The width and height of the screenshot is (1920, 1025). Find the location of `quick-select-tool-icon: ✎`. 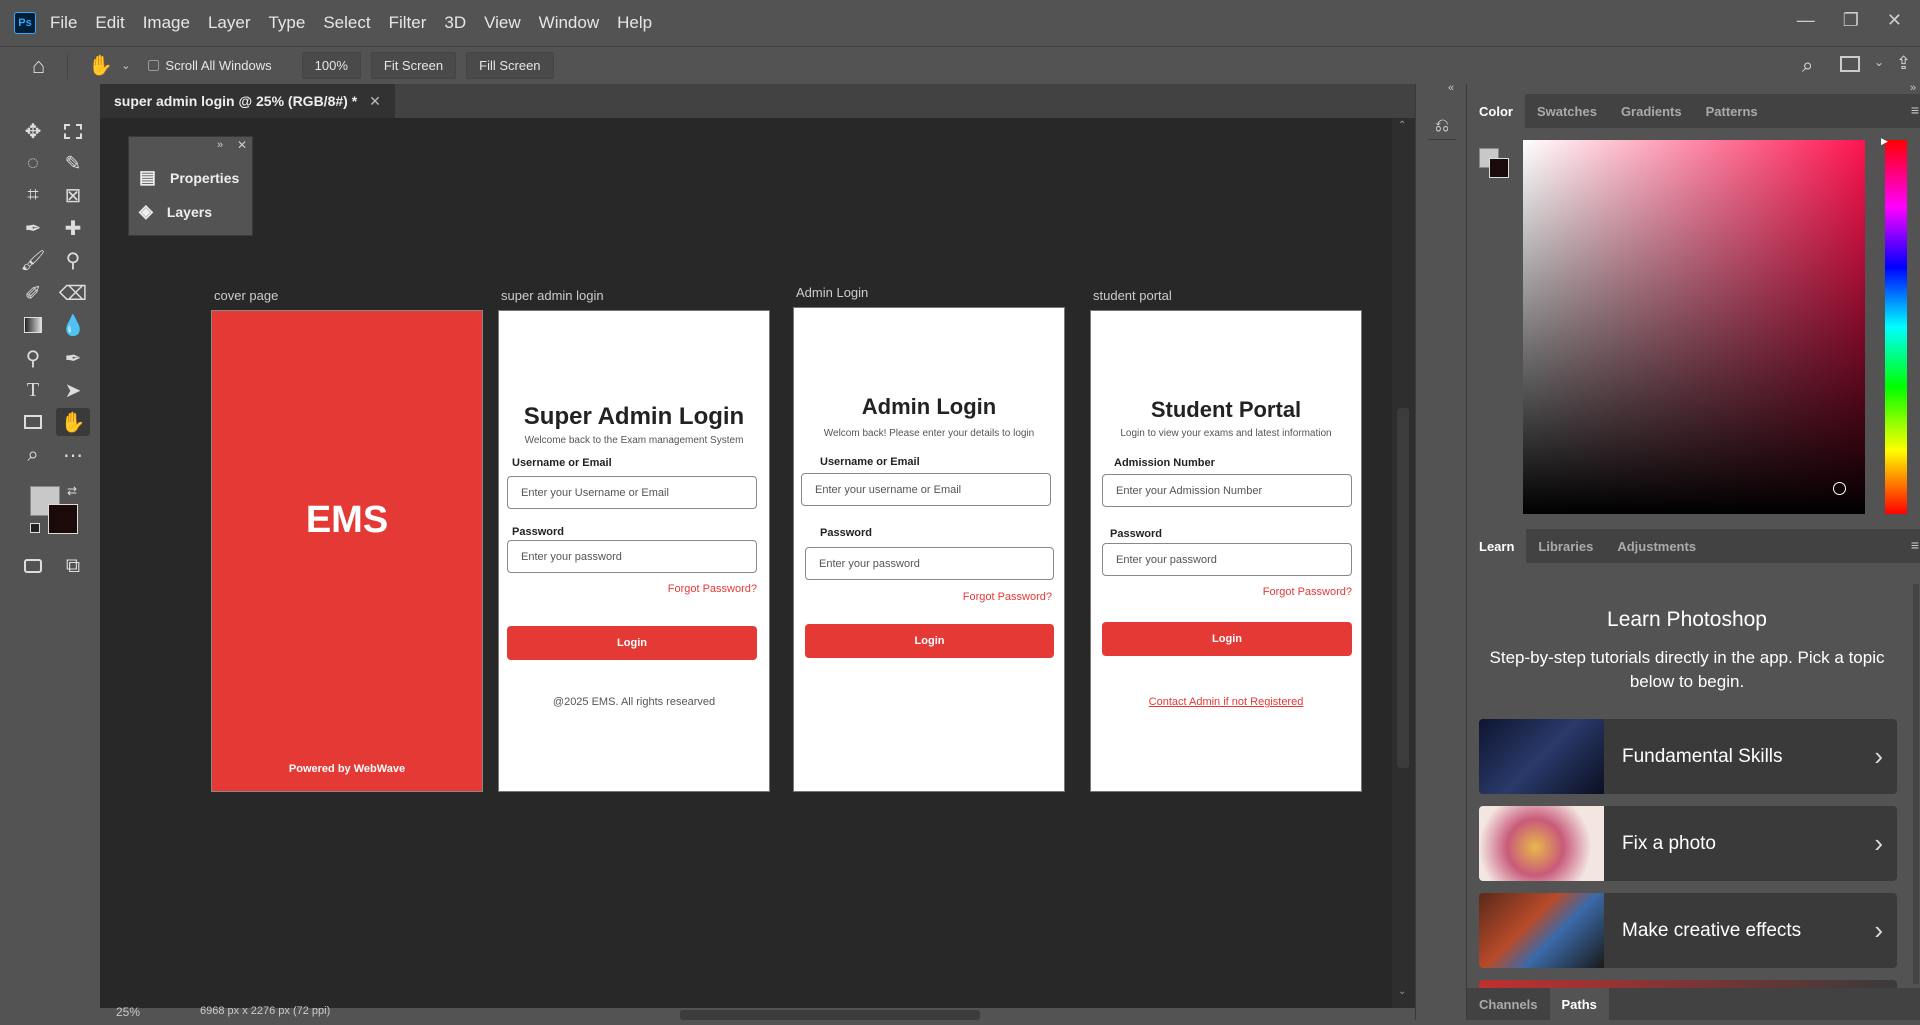

quick-select-tool-icon: ✎ is located at coordinates (73, 163).